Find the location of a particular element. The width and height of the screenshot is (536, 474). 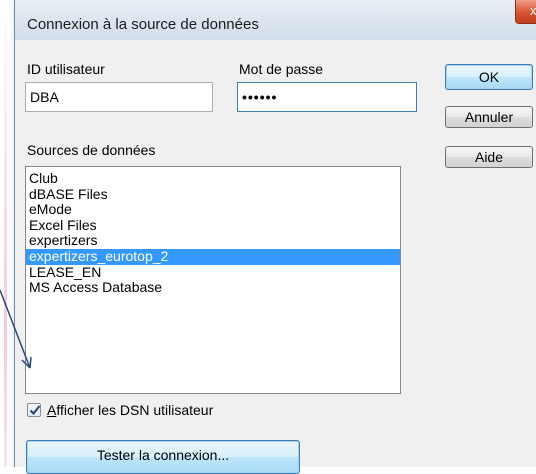

show-user-dsn-label: Afficher les DSN utilisateur is located at coordinates (130, 410).